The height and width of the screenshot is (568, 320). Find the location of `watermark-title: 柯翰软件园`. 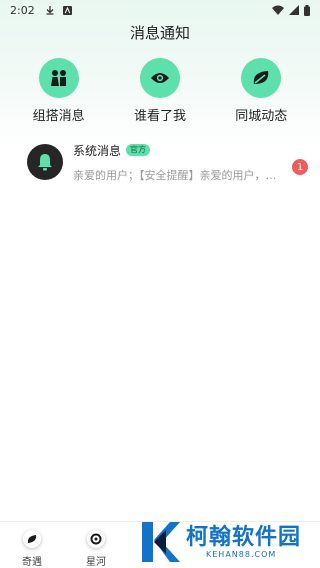

watermark-title: 柯翰软件园 is located at coordinates (244, 537).